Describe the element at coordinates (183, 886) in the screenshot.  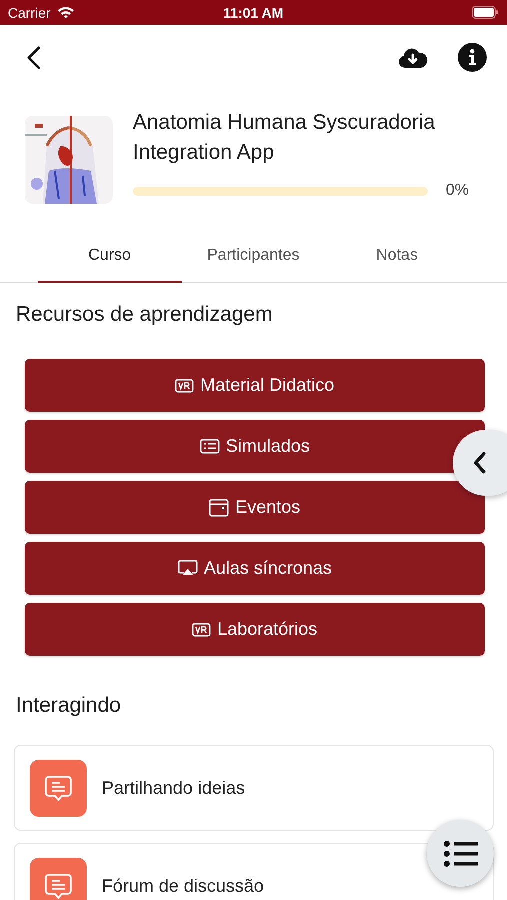
I see `activity-title: Fórum de discussão` at that location.